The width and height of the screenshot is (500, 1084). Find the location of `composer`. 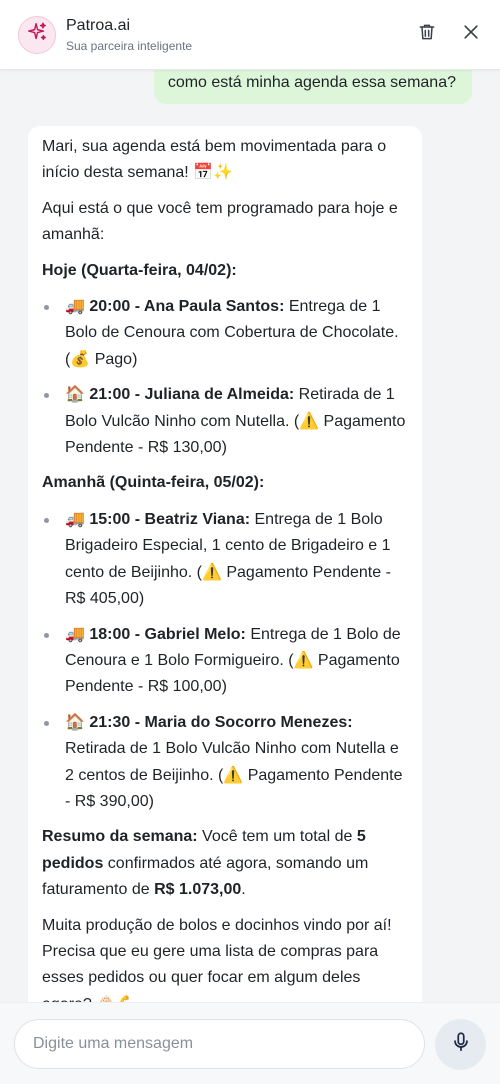

composer is located at coordinates (250, 1043).